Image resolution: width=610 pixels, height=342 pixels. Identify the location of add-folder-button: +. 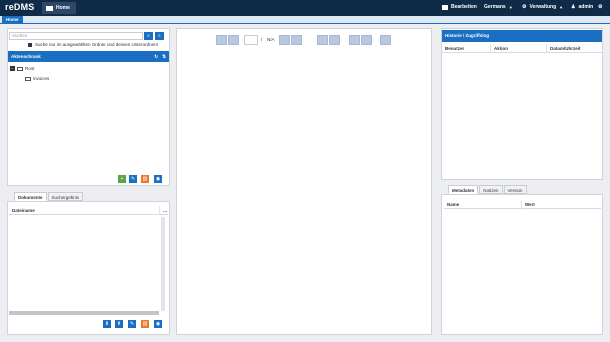
(122, 179).